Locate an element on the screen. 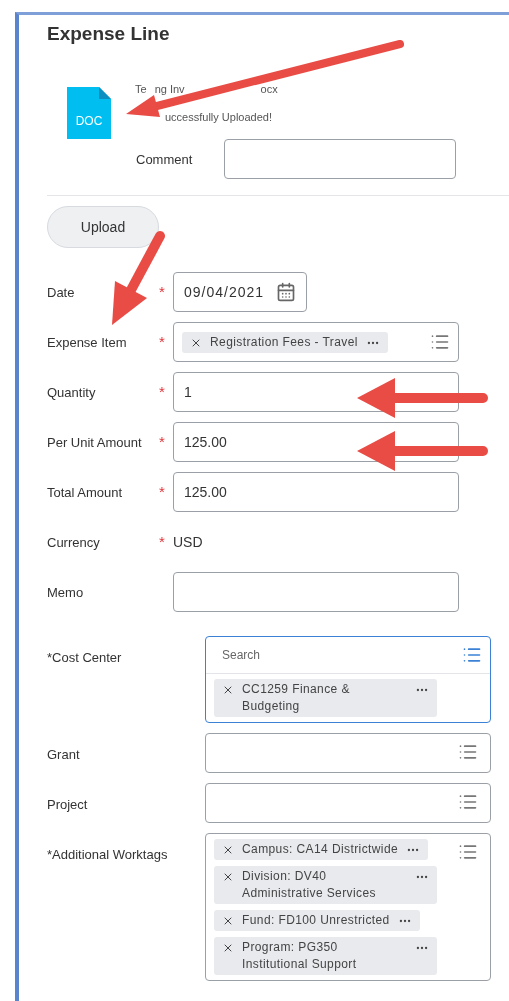 The width and height of the screenshot is (509, 1001). file-name: Te is located at coordinates (141, 89).